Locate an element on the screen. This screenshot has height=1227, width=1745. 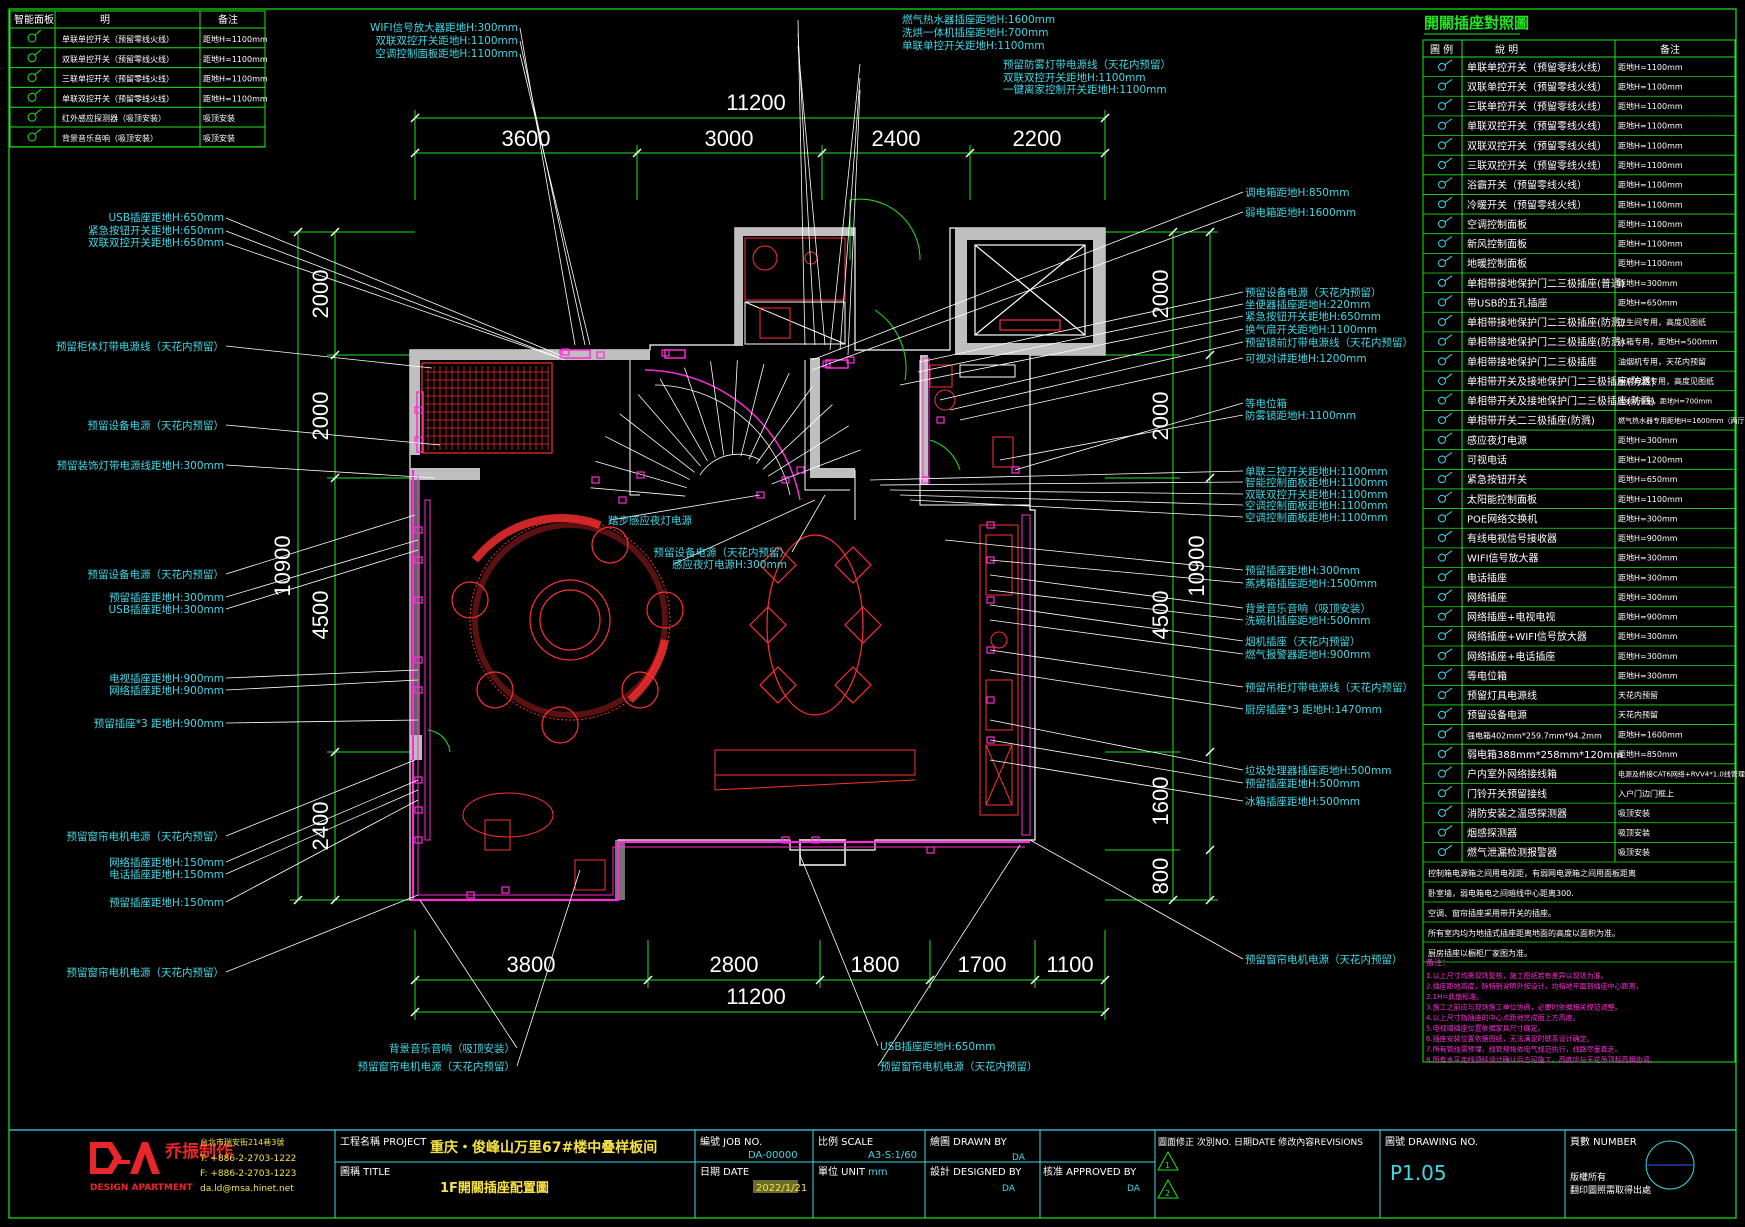
annotation-label: 燃气报警器距地H:900mm is located at coordinates (1307, 654).